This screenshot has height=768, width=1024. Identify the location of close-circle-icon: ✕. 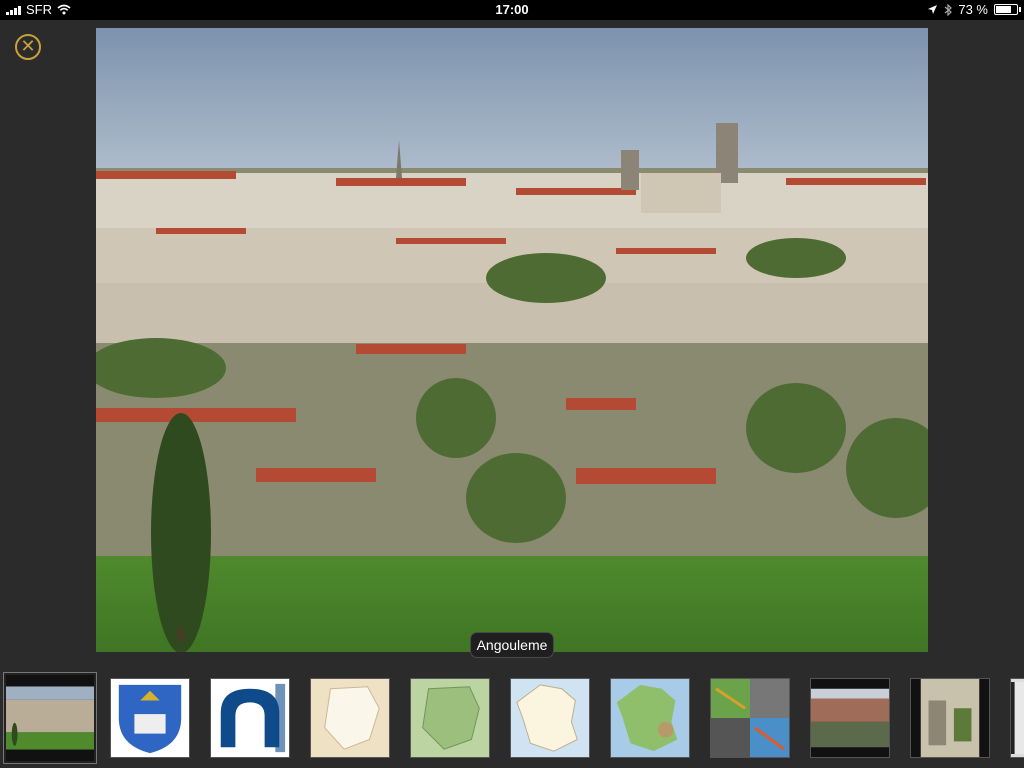
(28, 46).